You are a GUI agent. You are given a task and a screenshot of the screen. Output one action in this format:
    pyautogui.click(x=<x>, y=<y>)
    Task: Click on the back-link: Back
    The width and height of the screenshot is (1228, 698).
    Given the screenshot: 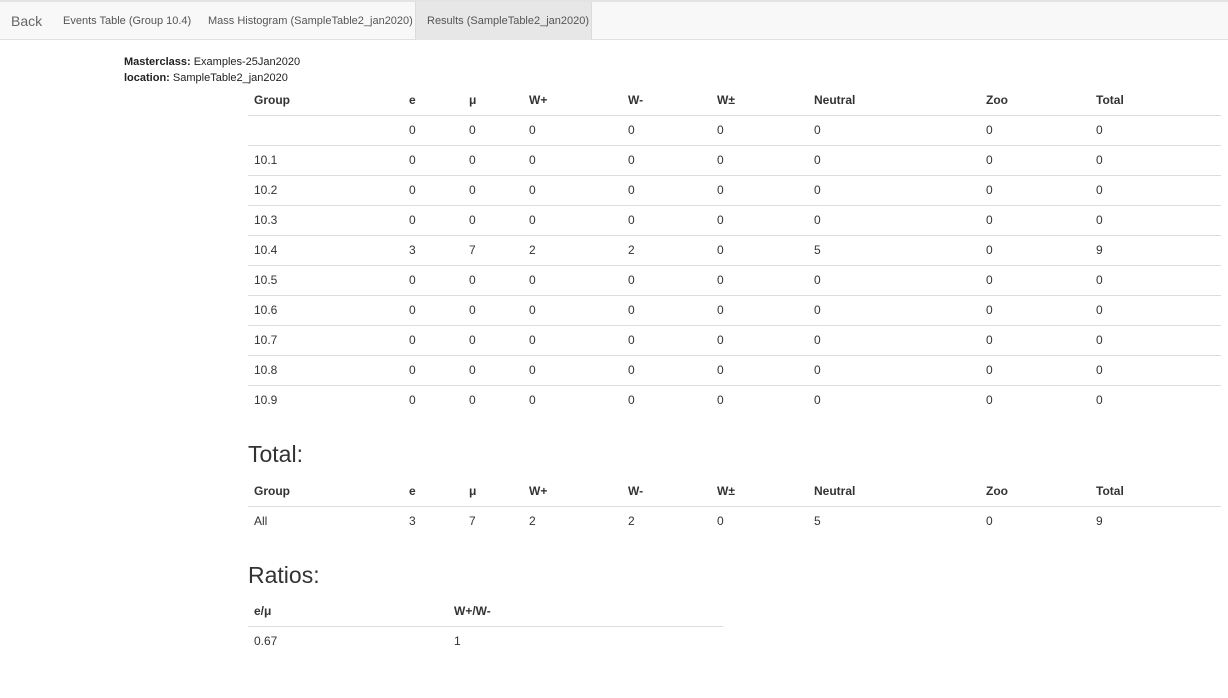 What is the action you would take?
    pyautogui.click(x=26, y=21)
    